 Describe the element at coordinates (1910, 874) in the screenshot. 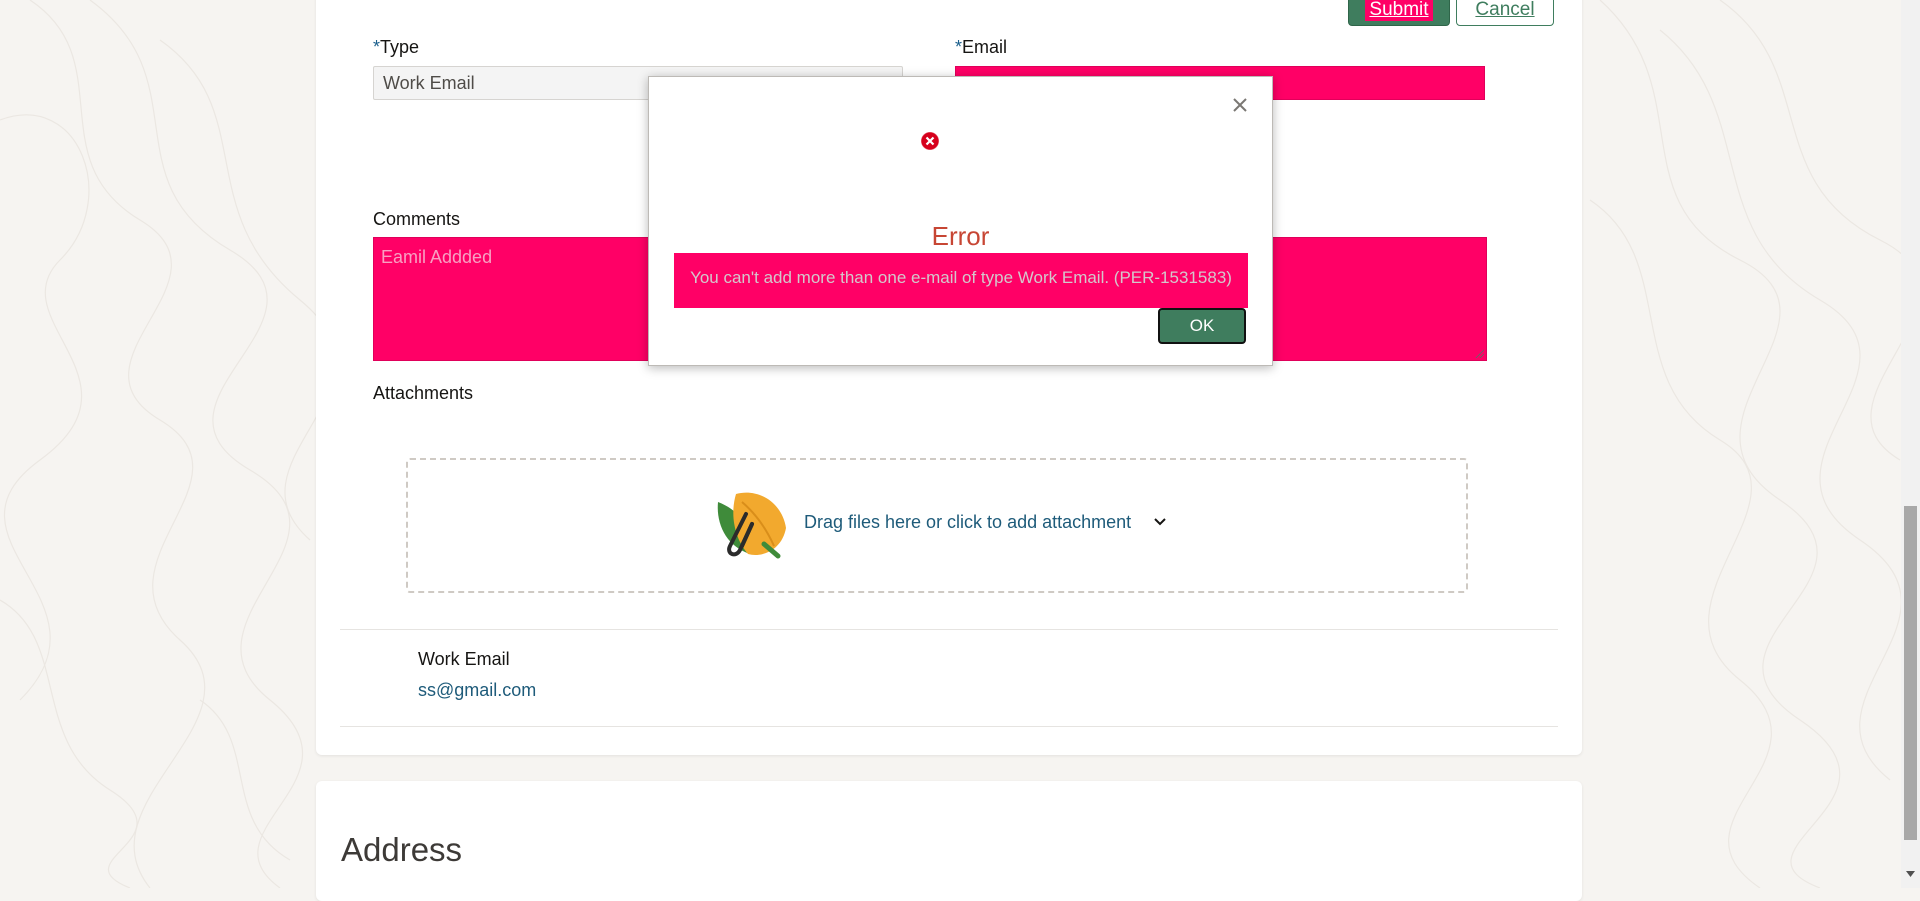

I see `scroll-down-arrow-icon` at that location.